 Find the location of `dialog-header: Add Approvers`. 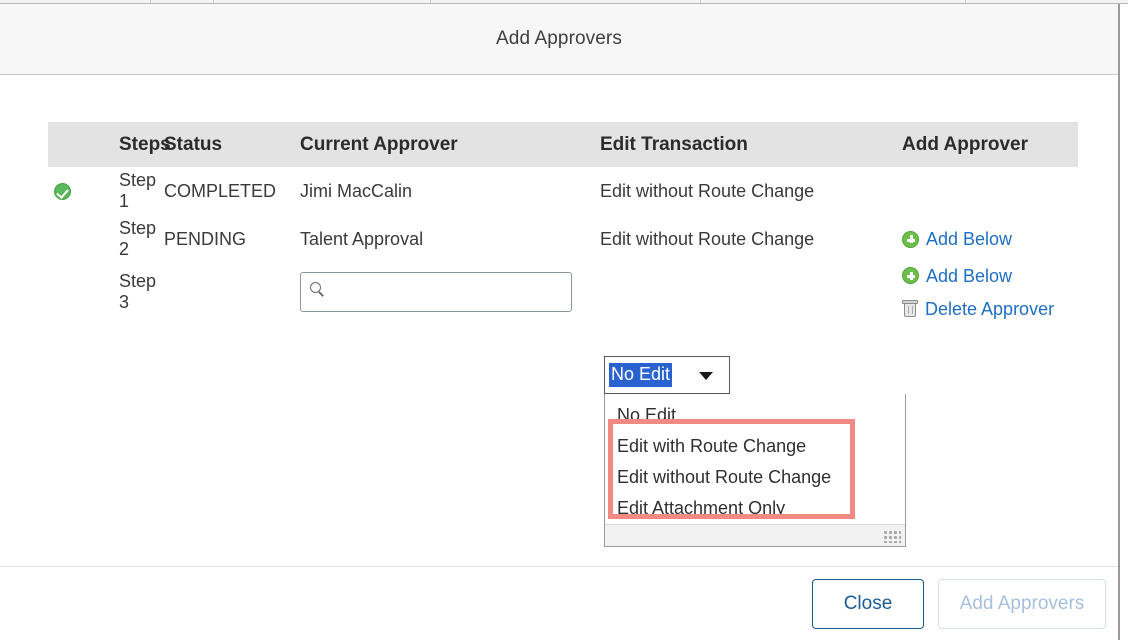

dialog-header: Add Approvers is located at coordinates (559, 39).